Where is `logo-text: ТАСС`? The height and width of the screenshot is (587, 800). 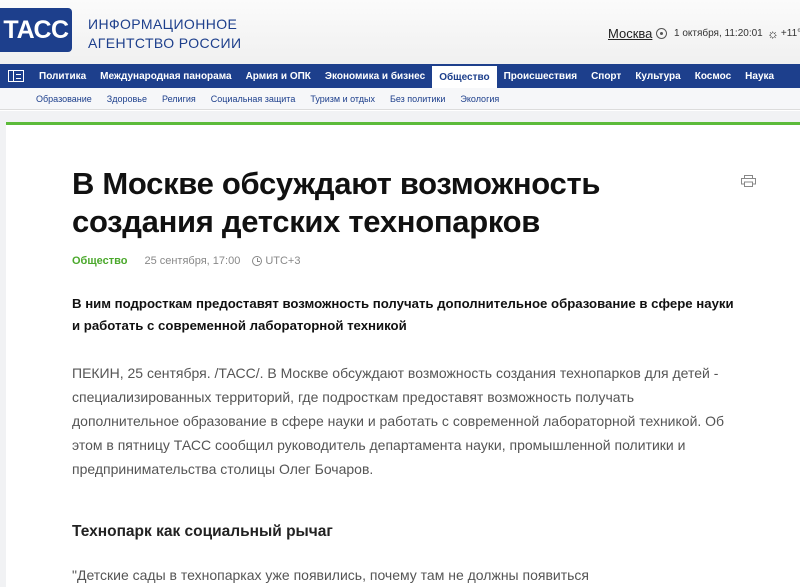 logo-text: ТАСС is located at coordinates (36, 29).